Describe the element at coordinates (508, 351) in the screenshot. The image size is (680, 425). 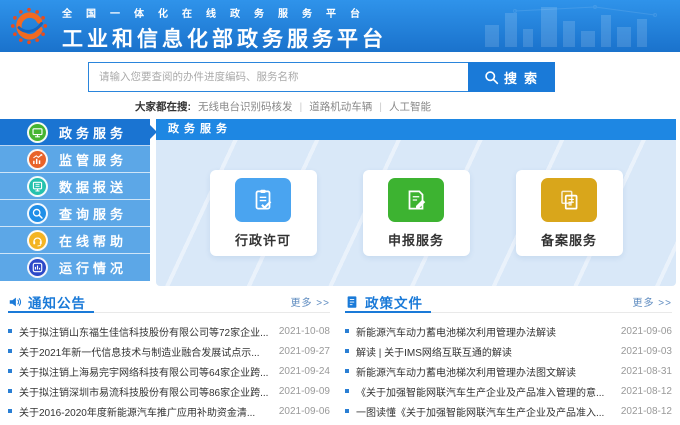
I see `policy-item: 解读 | 关于IMS网络互联互通的解读 2021-09-03` at that location.